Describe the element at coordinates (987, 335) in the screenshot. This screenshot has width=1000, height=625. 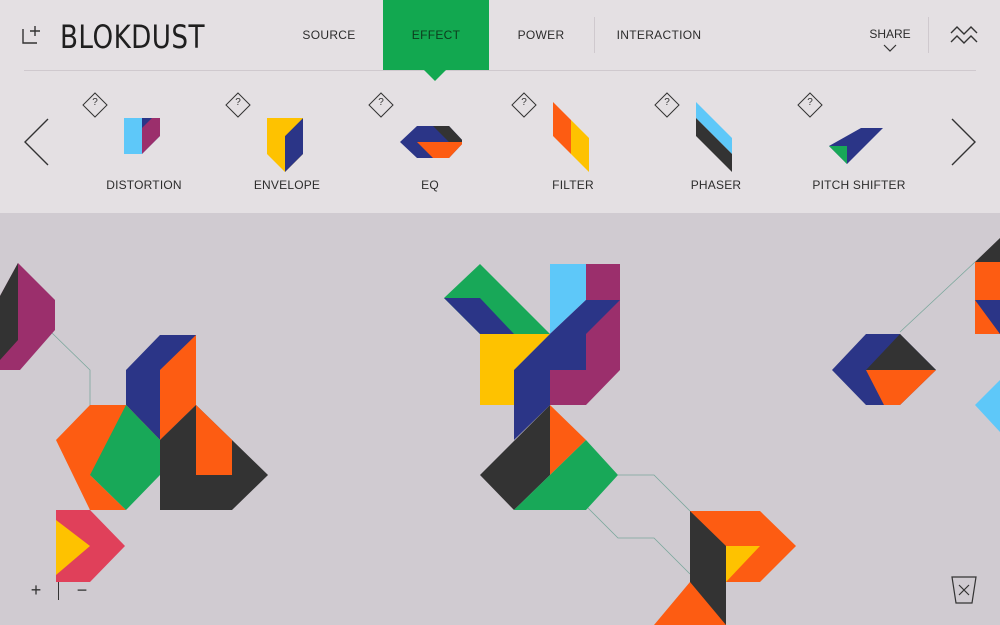
I see `canvas-block-edge-right` at that location.